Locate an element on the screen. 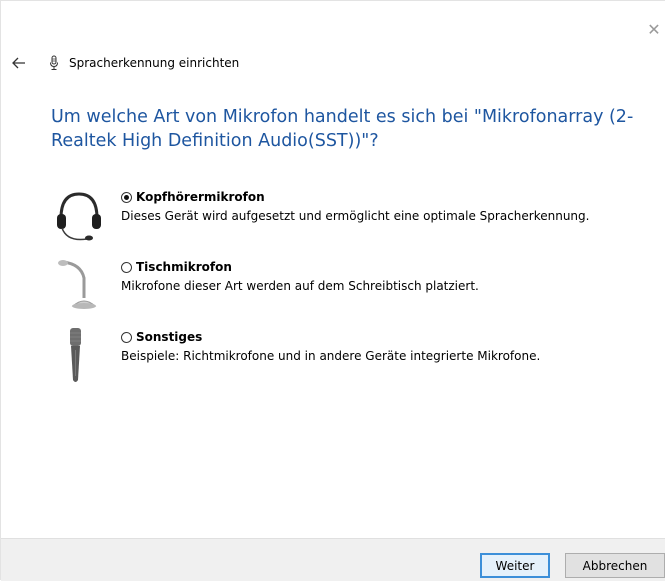  close-icon: ✕ is located at coordinates (654, 29).